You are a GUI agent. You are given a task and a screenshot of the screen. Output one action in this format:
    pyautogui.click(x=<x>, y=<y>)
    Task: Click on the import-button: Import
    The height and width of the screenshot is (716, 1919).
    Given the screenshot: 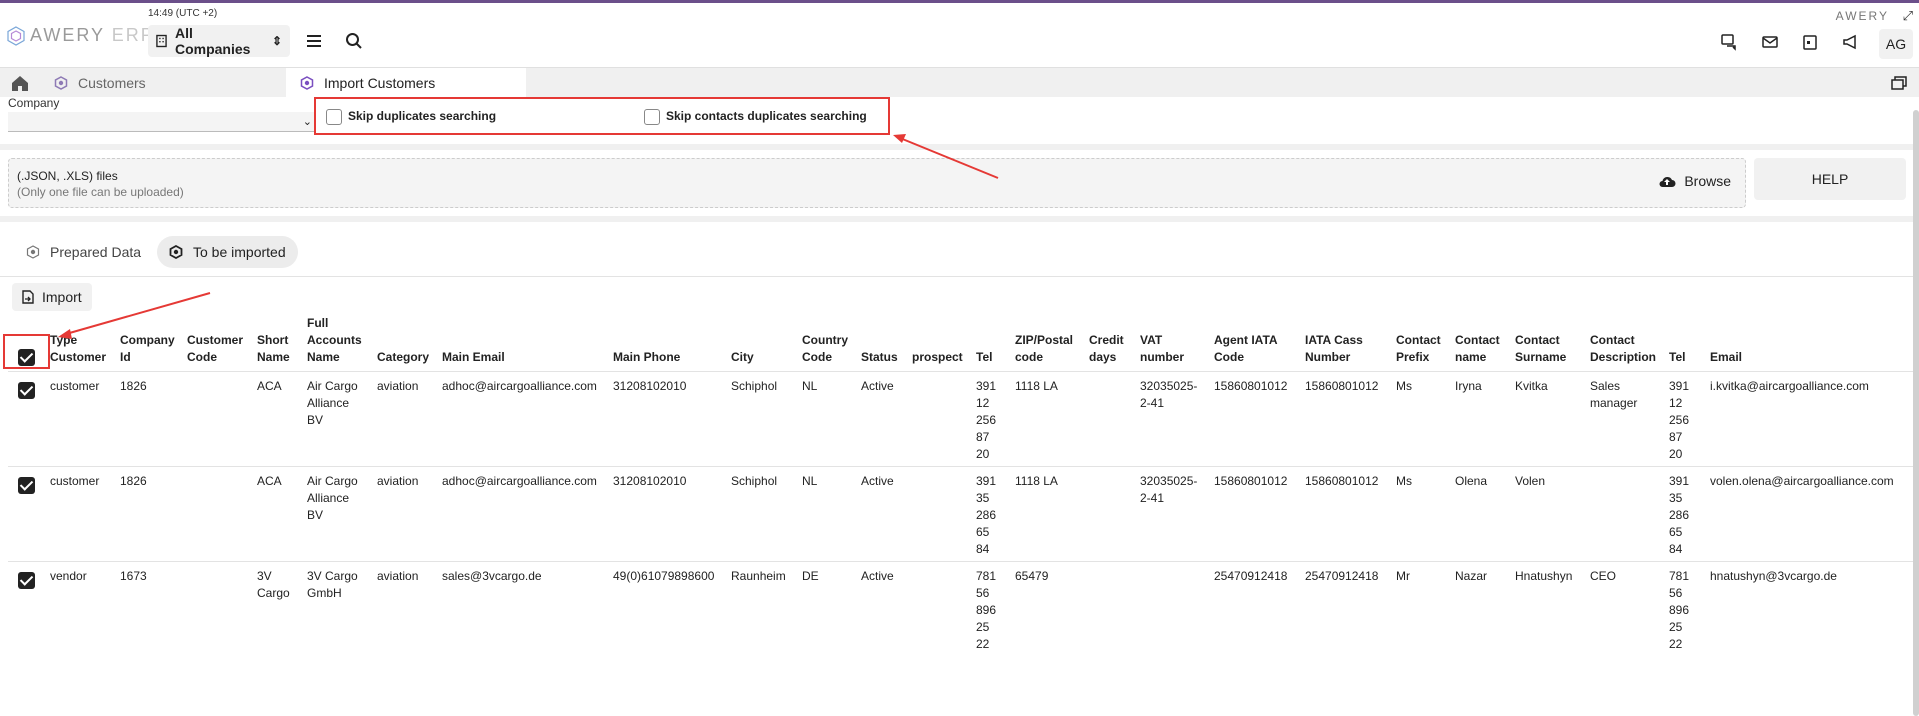 What is the action you would take?
    pyautogui.click(x=52, y=297)
    